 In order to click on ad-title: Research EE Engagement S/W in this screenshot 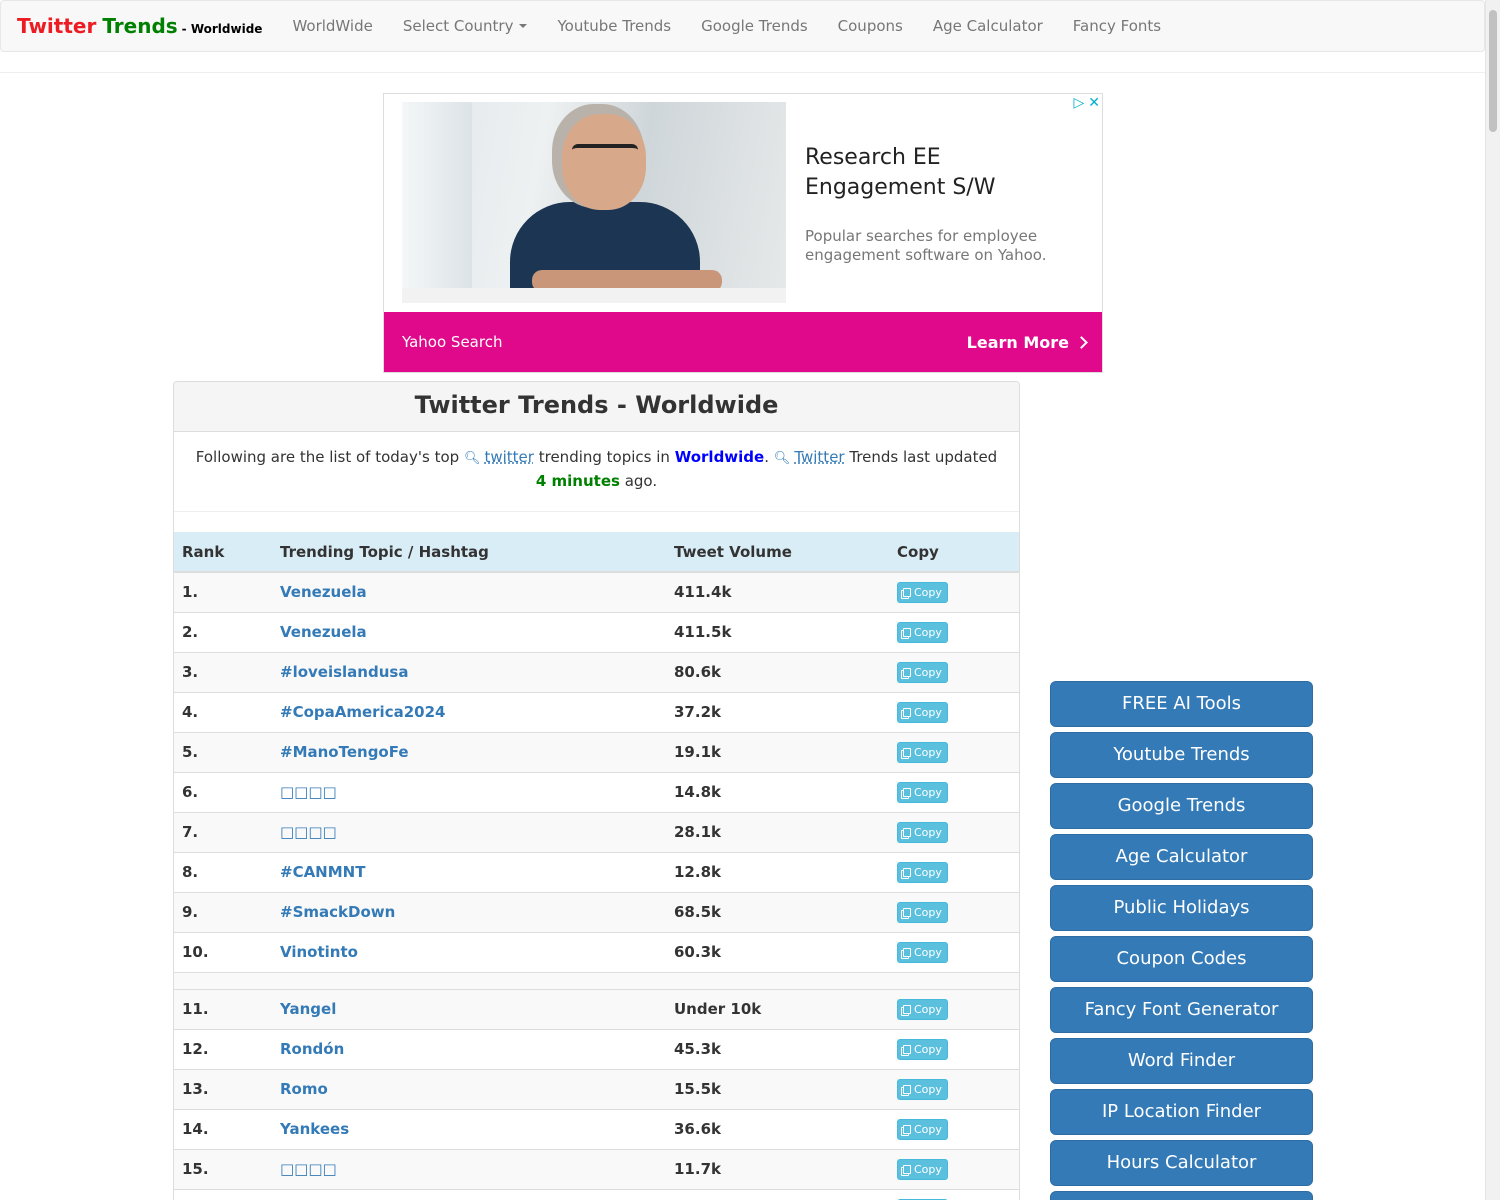, I will do `click(945, 173)`.